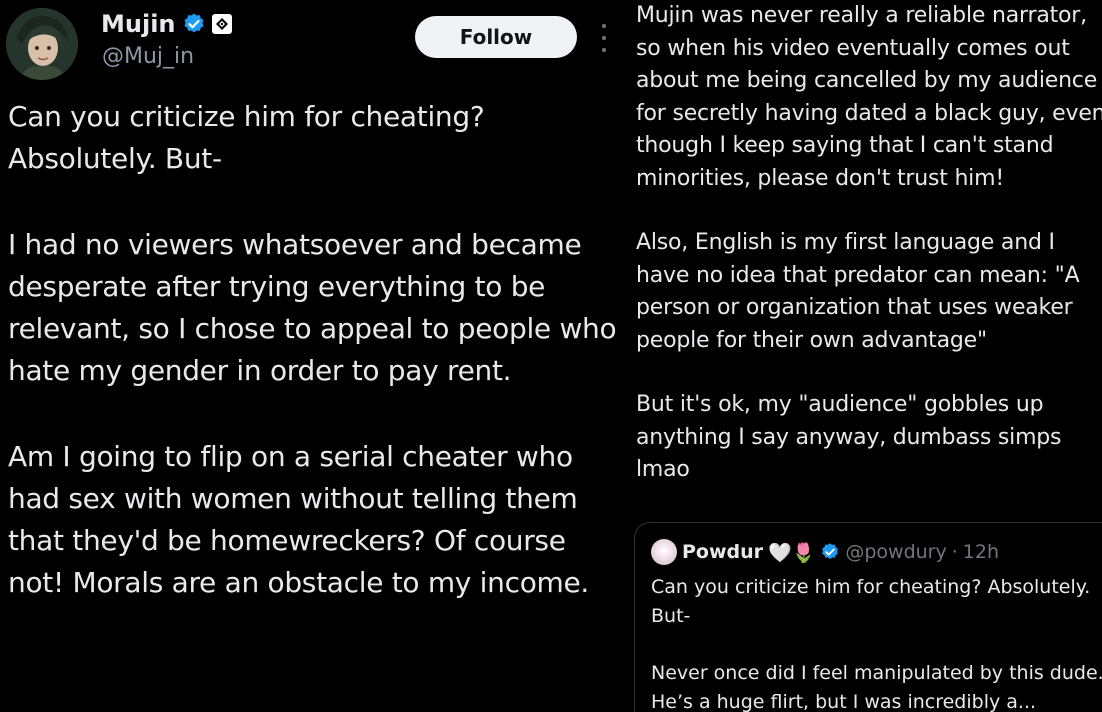 This screenshot has width=1102, height=712. Describe the element at coordinates (148, 56) in the screenshot. I see `author-handle: @Muj_in` at that location.